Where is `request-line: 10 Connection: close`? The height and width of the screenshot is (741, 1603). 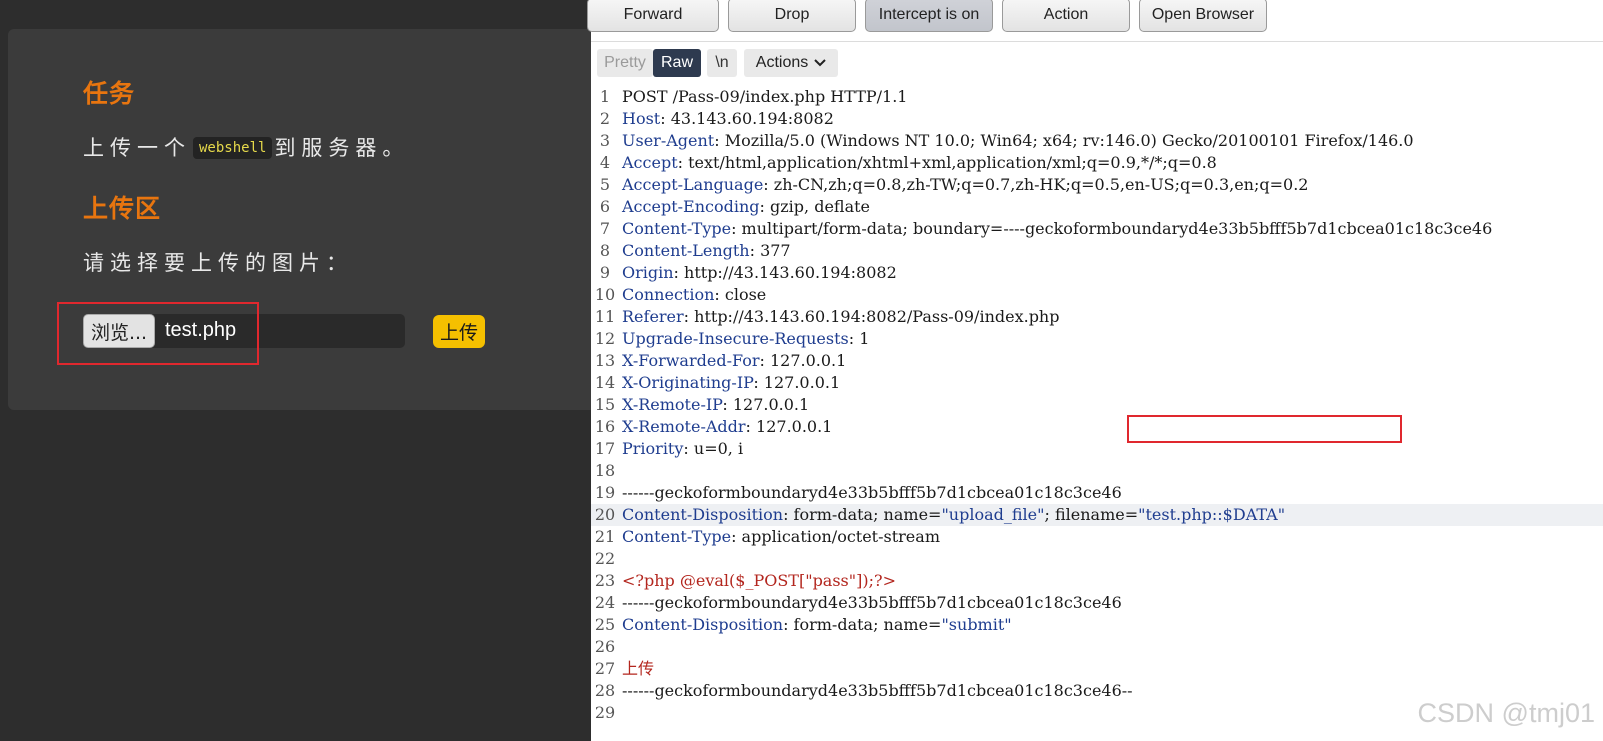
request-line: 10 Connection: close is located at coordinates (1097, 295).